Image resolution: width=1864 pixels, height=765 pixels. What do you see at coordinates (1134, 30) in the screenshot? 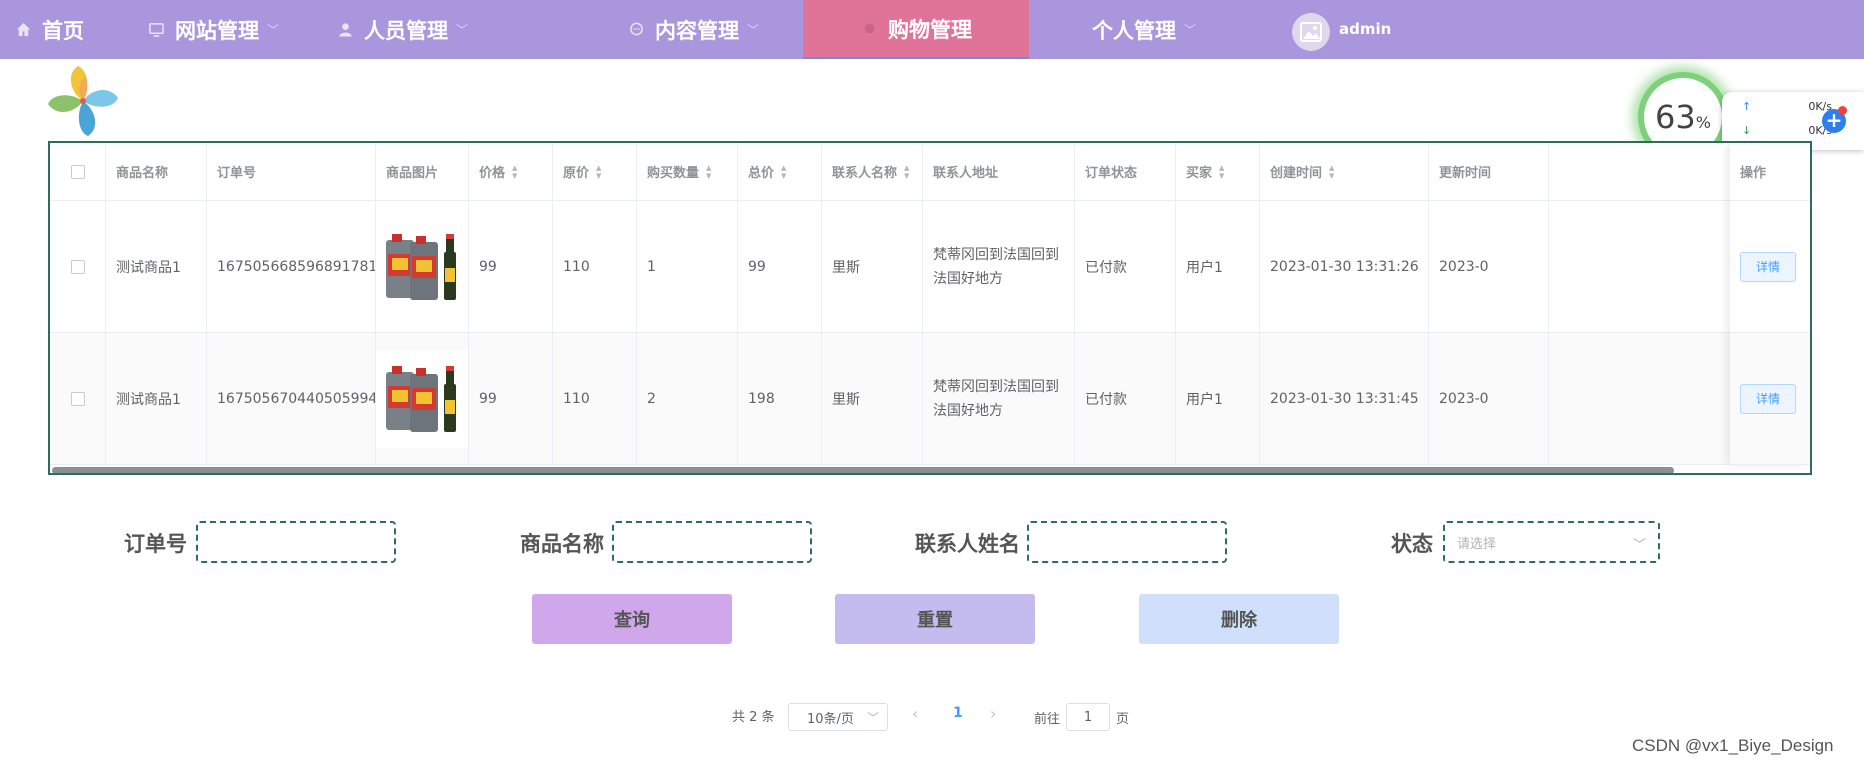
I see `nav-personal-management-label: 个人管理` at bounding box center [1134, 30].